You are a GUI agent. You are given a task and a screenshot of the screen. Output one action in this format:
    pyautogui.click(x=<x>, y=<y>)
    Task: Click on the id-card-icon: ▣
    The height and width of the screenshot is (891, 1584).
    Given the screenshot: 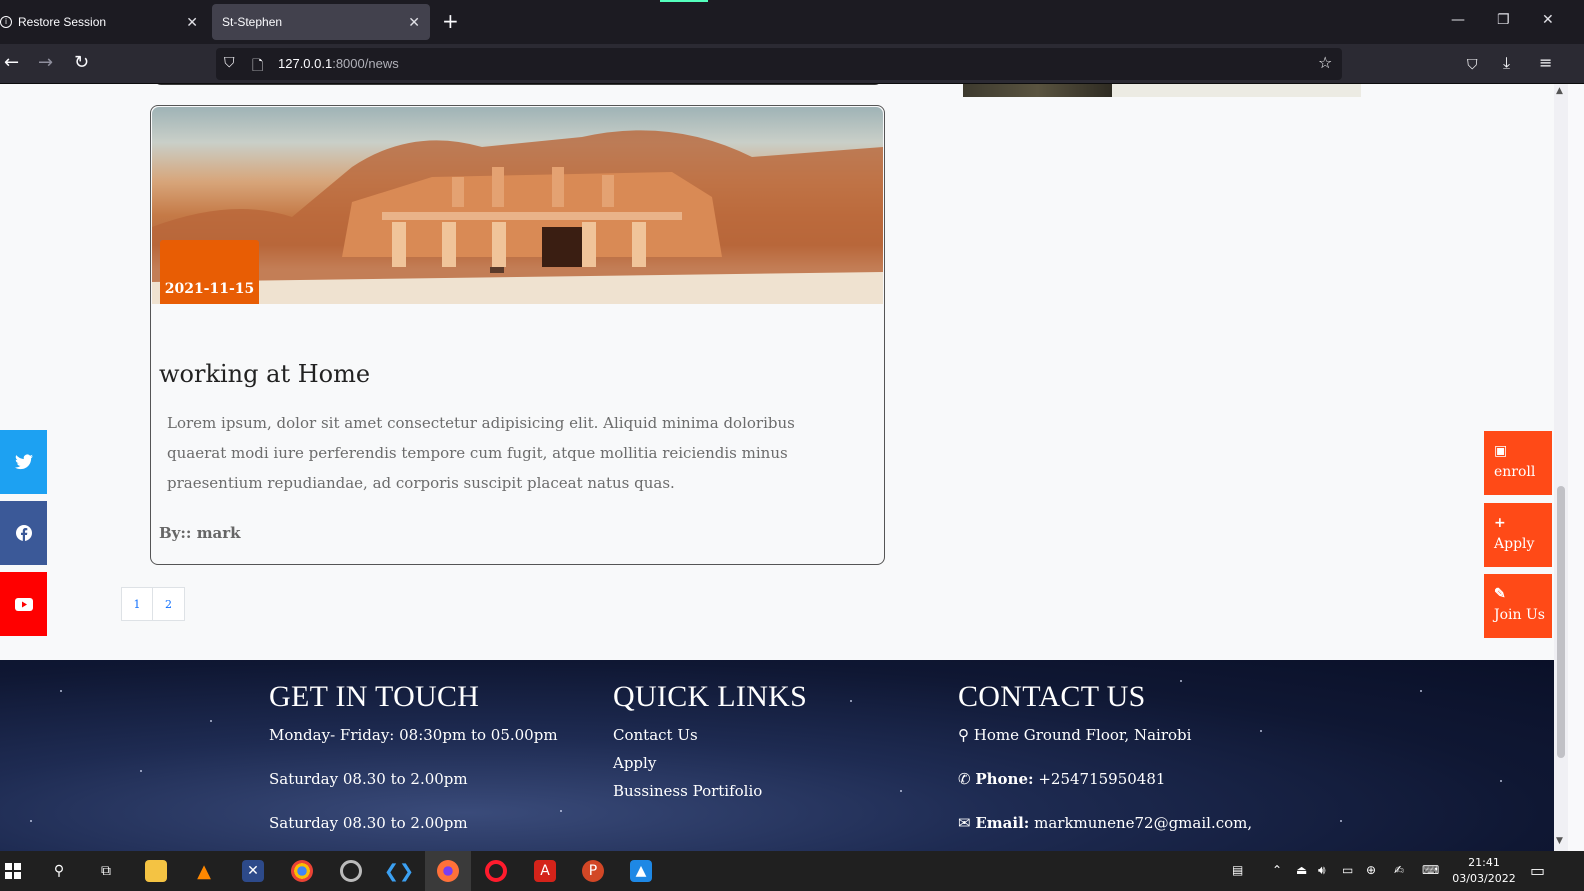 What is the action you would take?
    pyautogui.click(x=1501, y=451)
    